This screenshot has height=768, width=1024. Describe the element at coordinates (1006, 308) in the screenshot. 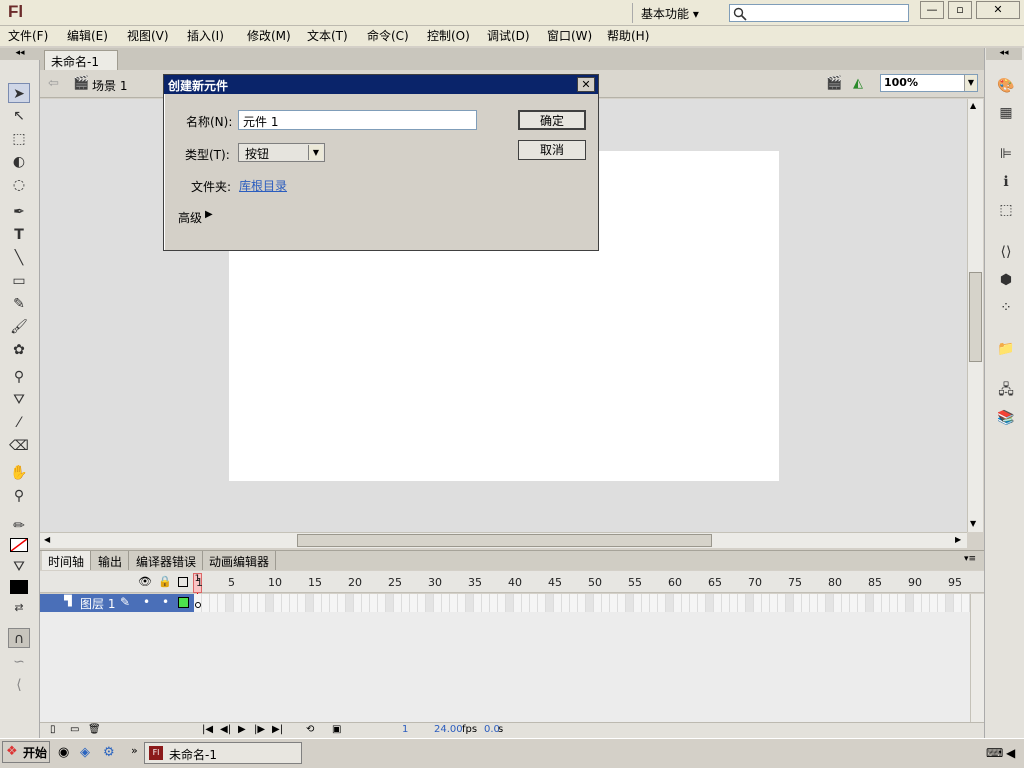

I see `motion-presets-icon: ⁘` at that location.